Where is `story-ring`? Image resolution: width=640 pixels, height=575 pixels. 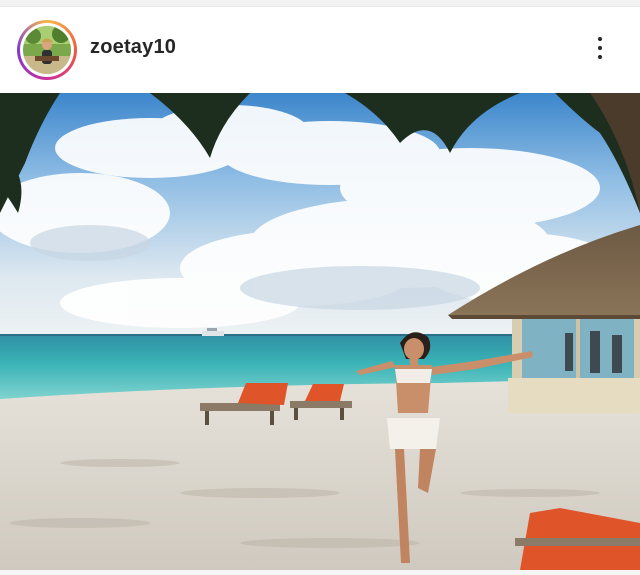 story-ring is located at coordinates (47, 50).